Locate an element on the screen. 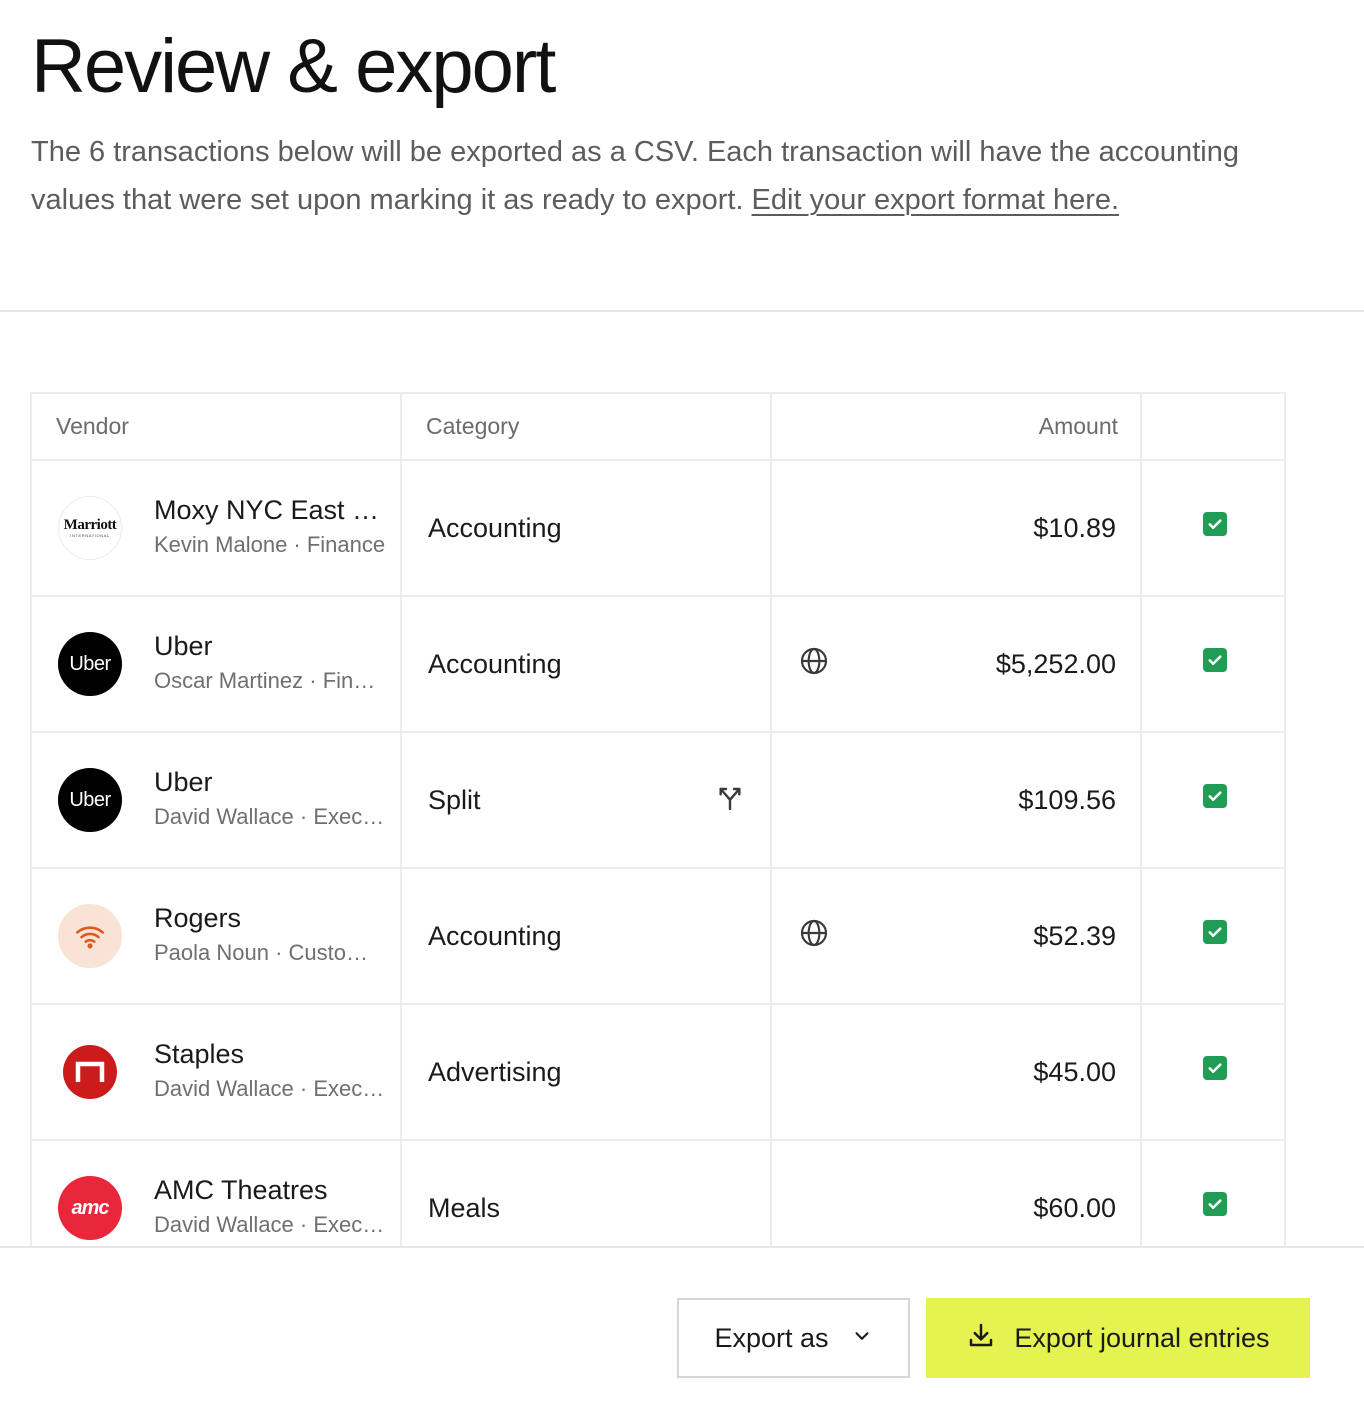 Image resolution: width=1364 pixels, height=1414 pixels. amount-value: $52.39 is located at coordinates (1074, 935).